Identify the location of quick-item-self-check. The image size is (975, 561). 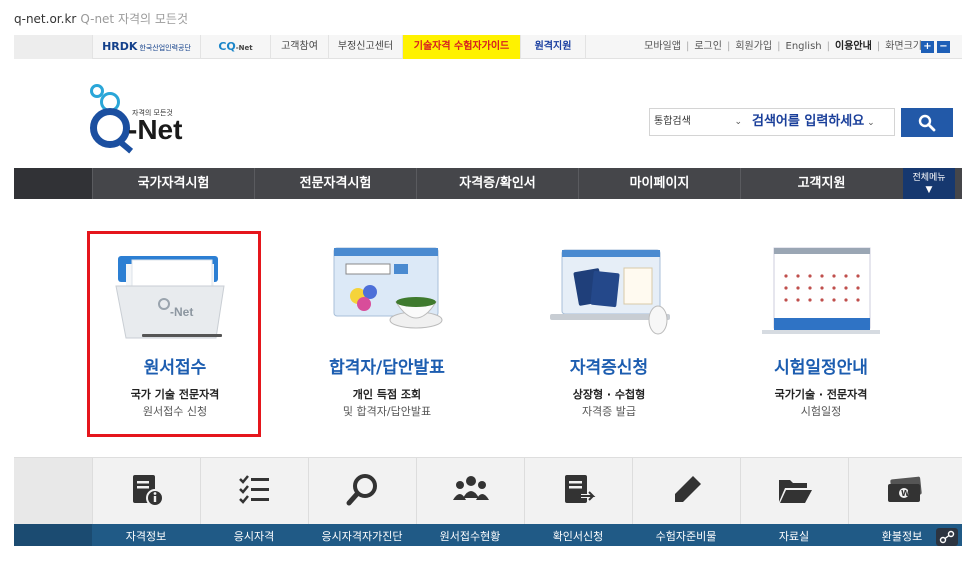
(362, 491).